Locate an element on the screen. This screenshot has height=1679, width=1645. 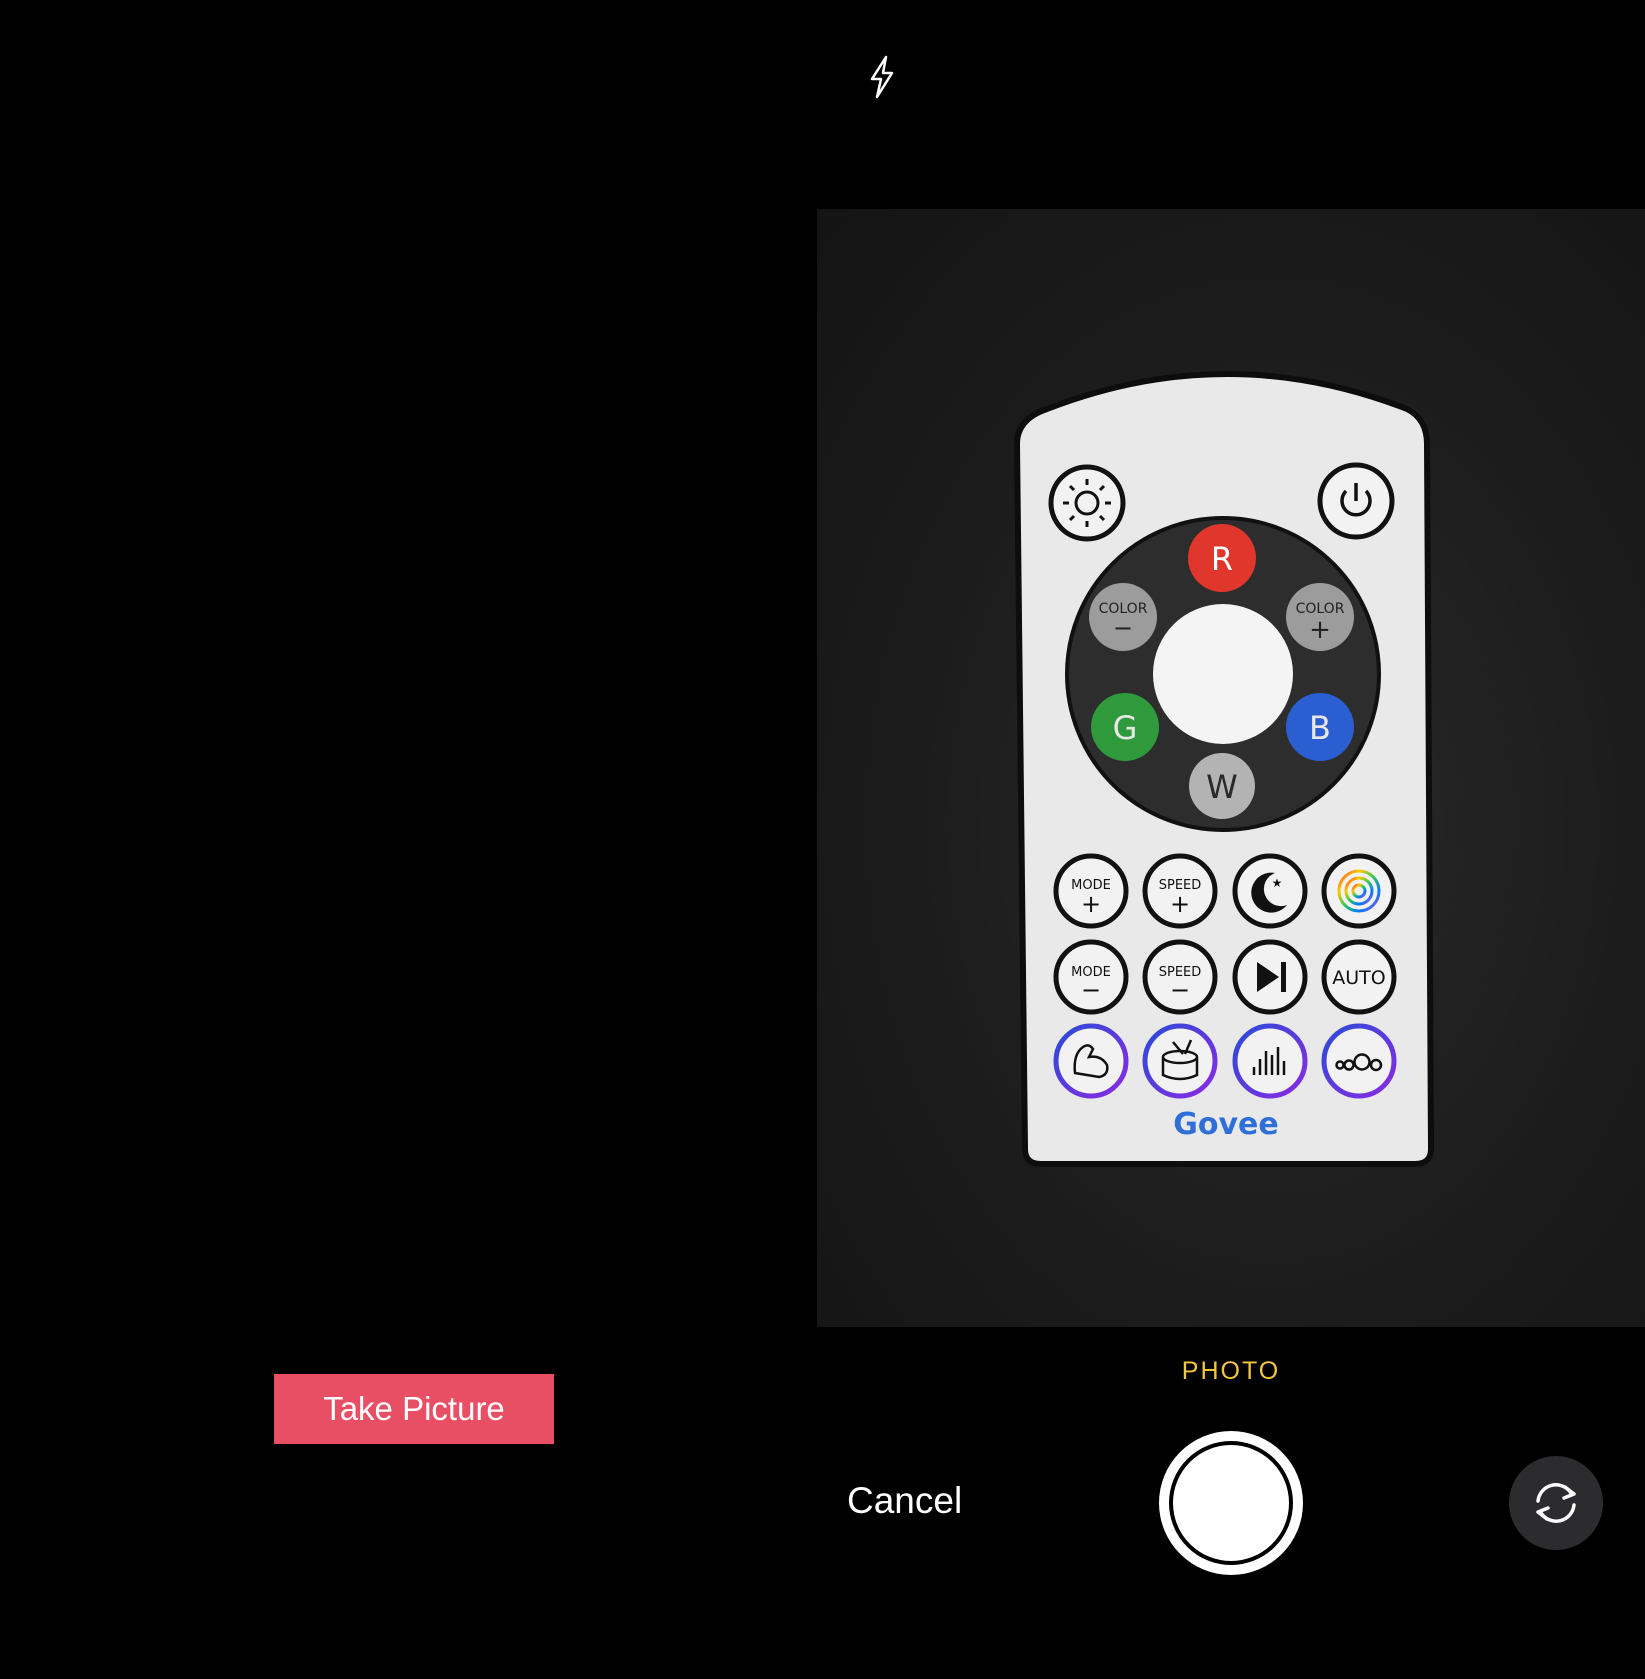
equalizer-icon is located at coordinates (1270, 1061).